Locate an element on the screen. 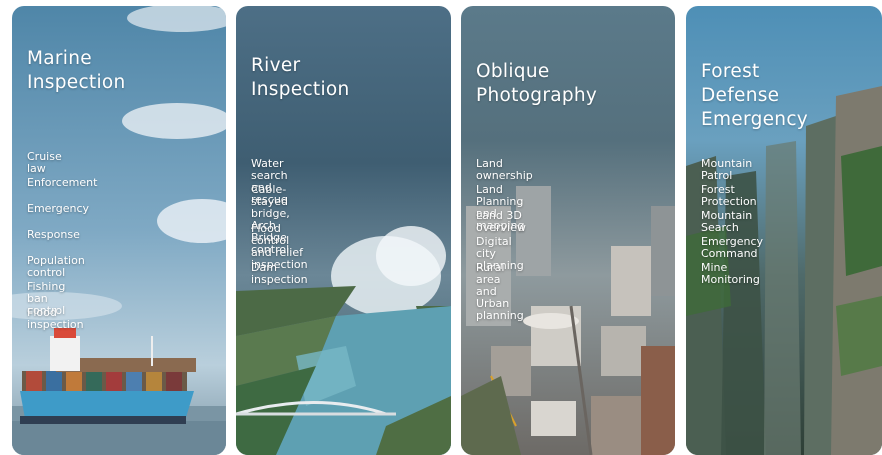  list-item: Mountain Search is located at coordinates (727, 221).